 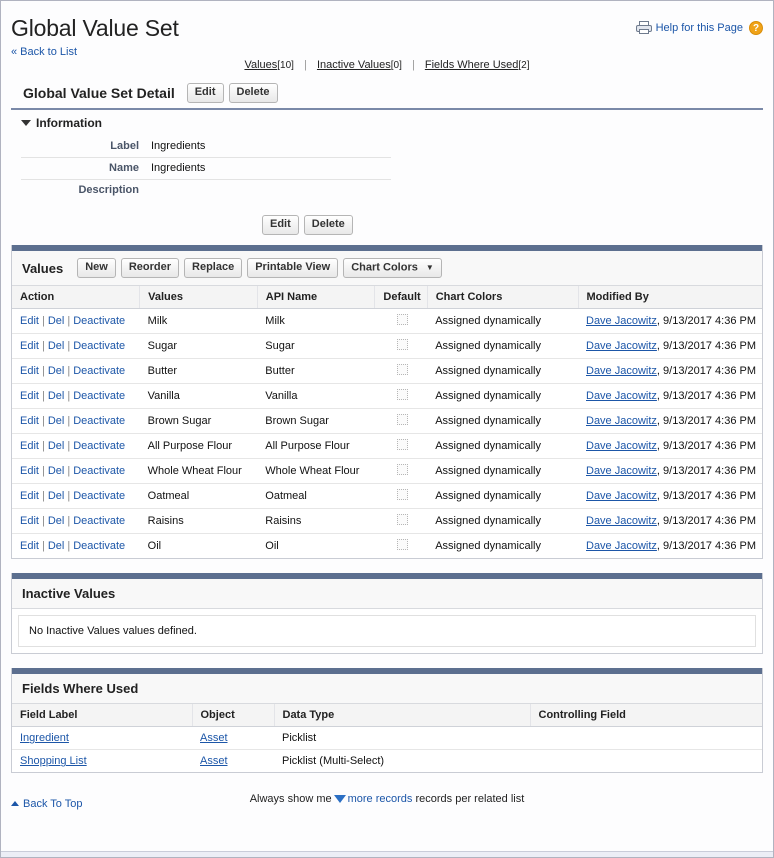 I want to click on printer-icon, so click(x=643, y=28).